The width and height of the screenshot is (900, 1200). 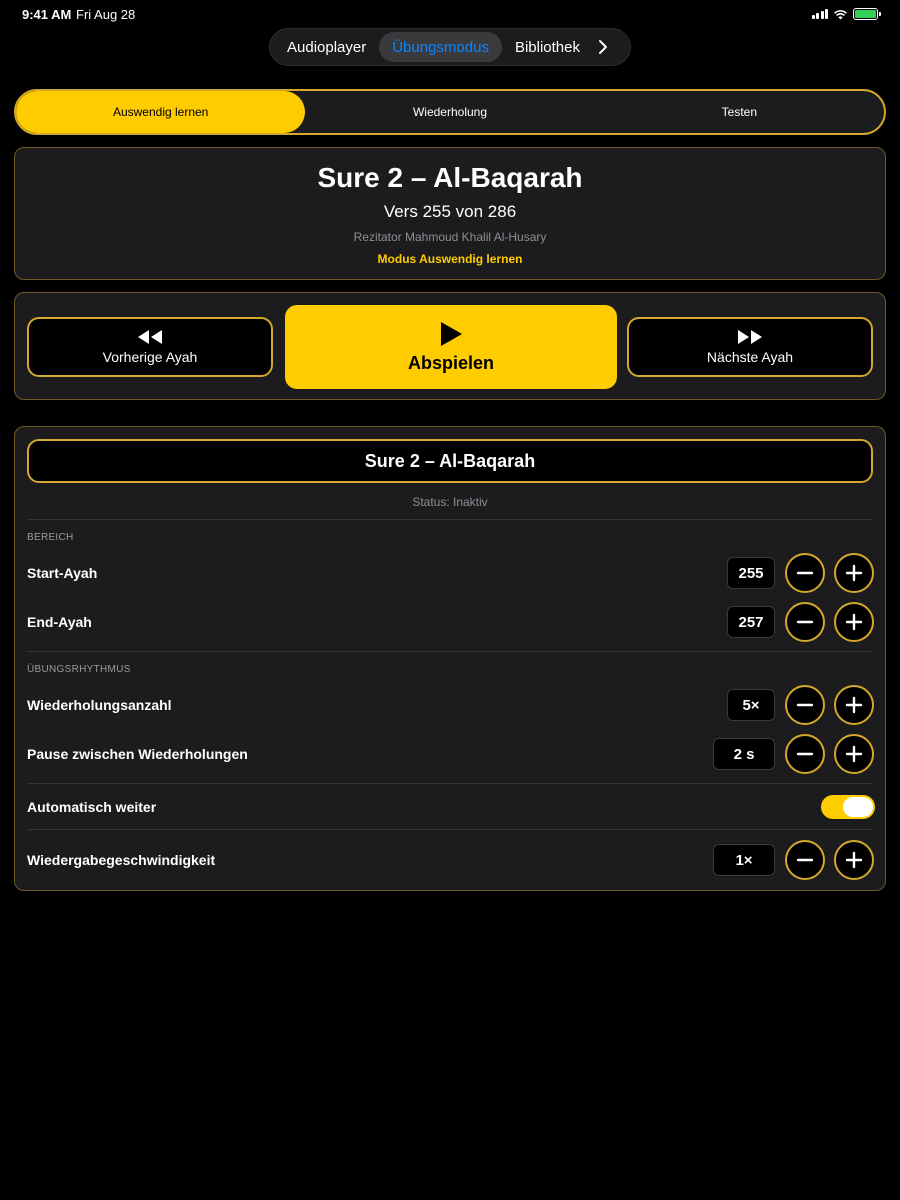 What do you see at coordinates (137, 754) in the screenshot?
I see `pause-label: Pause zwischen Wiederholungen` at bounding box center [137, 754].